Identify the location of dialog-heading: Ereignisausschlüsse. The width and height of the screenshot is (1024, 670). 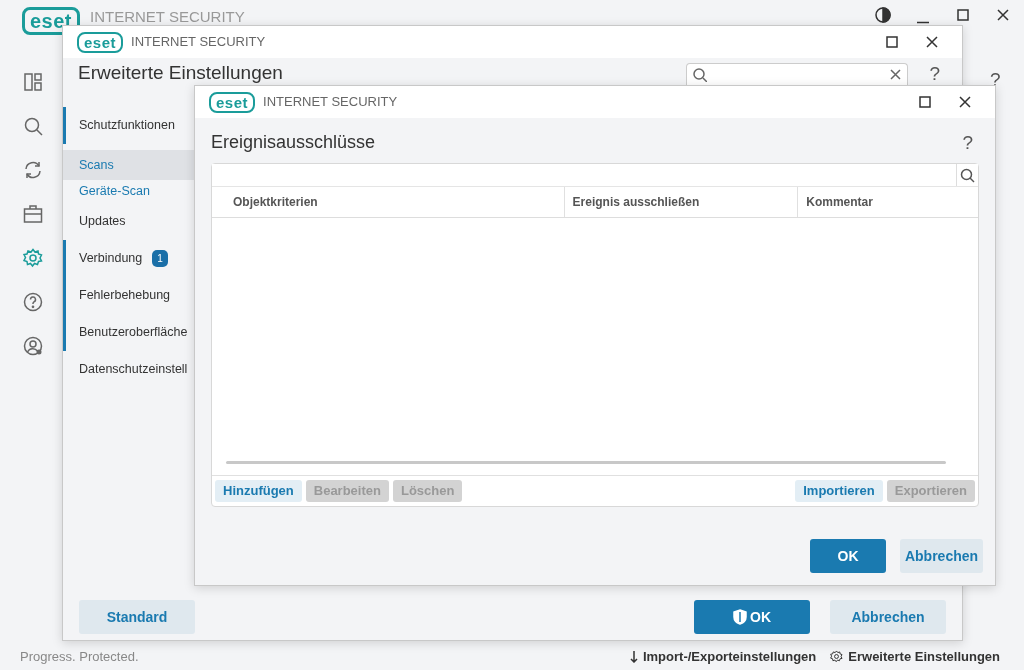
(293, 142).